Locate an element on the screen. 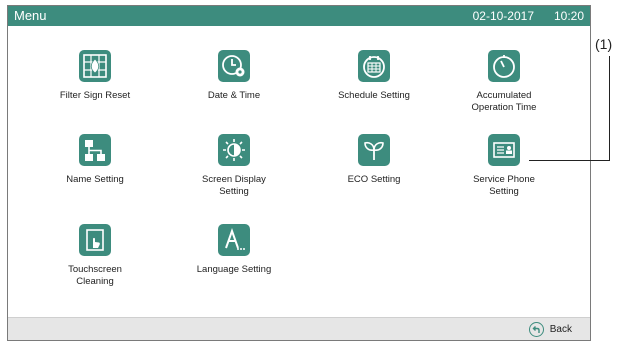 This screenshot has height=345, width=620. language-icon is located at coordinates (234, 240).